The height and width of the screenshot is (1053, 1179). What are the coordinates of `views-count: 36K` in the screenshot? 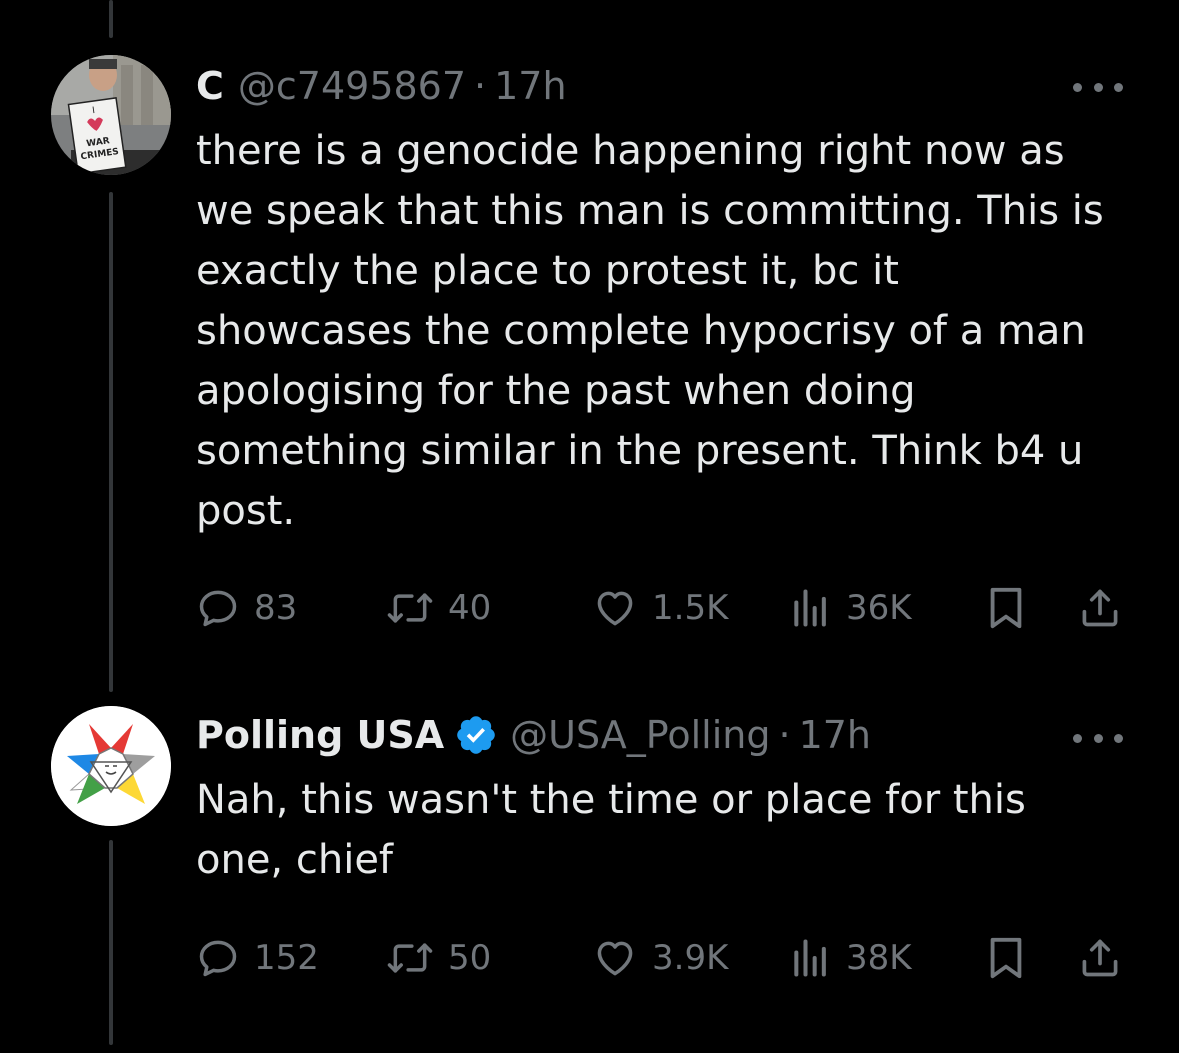 It's located at (879, 608).